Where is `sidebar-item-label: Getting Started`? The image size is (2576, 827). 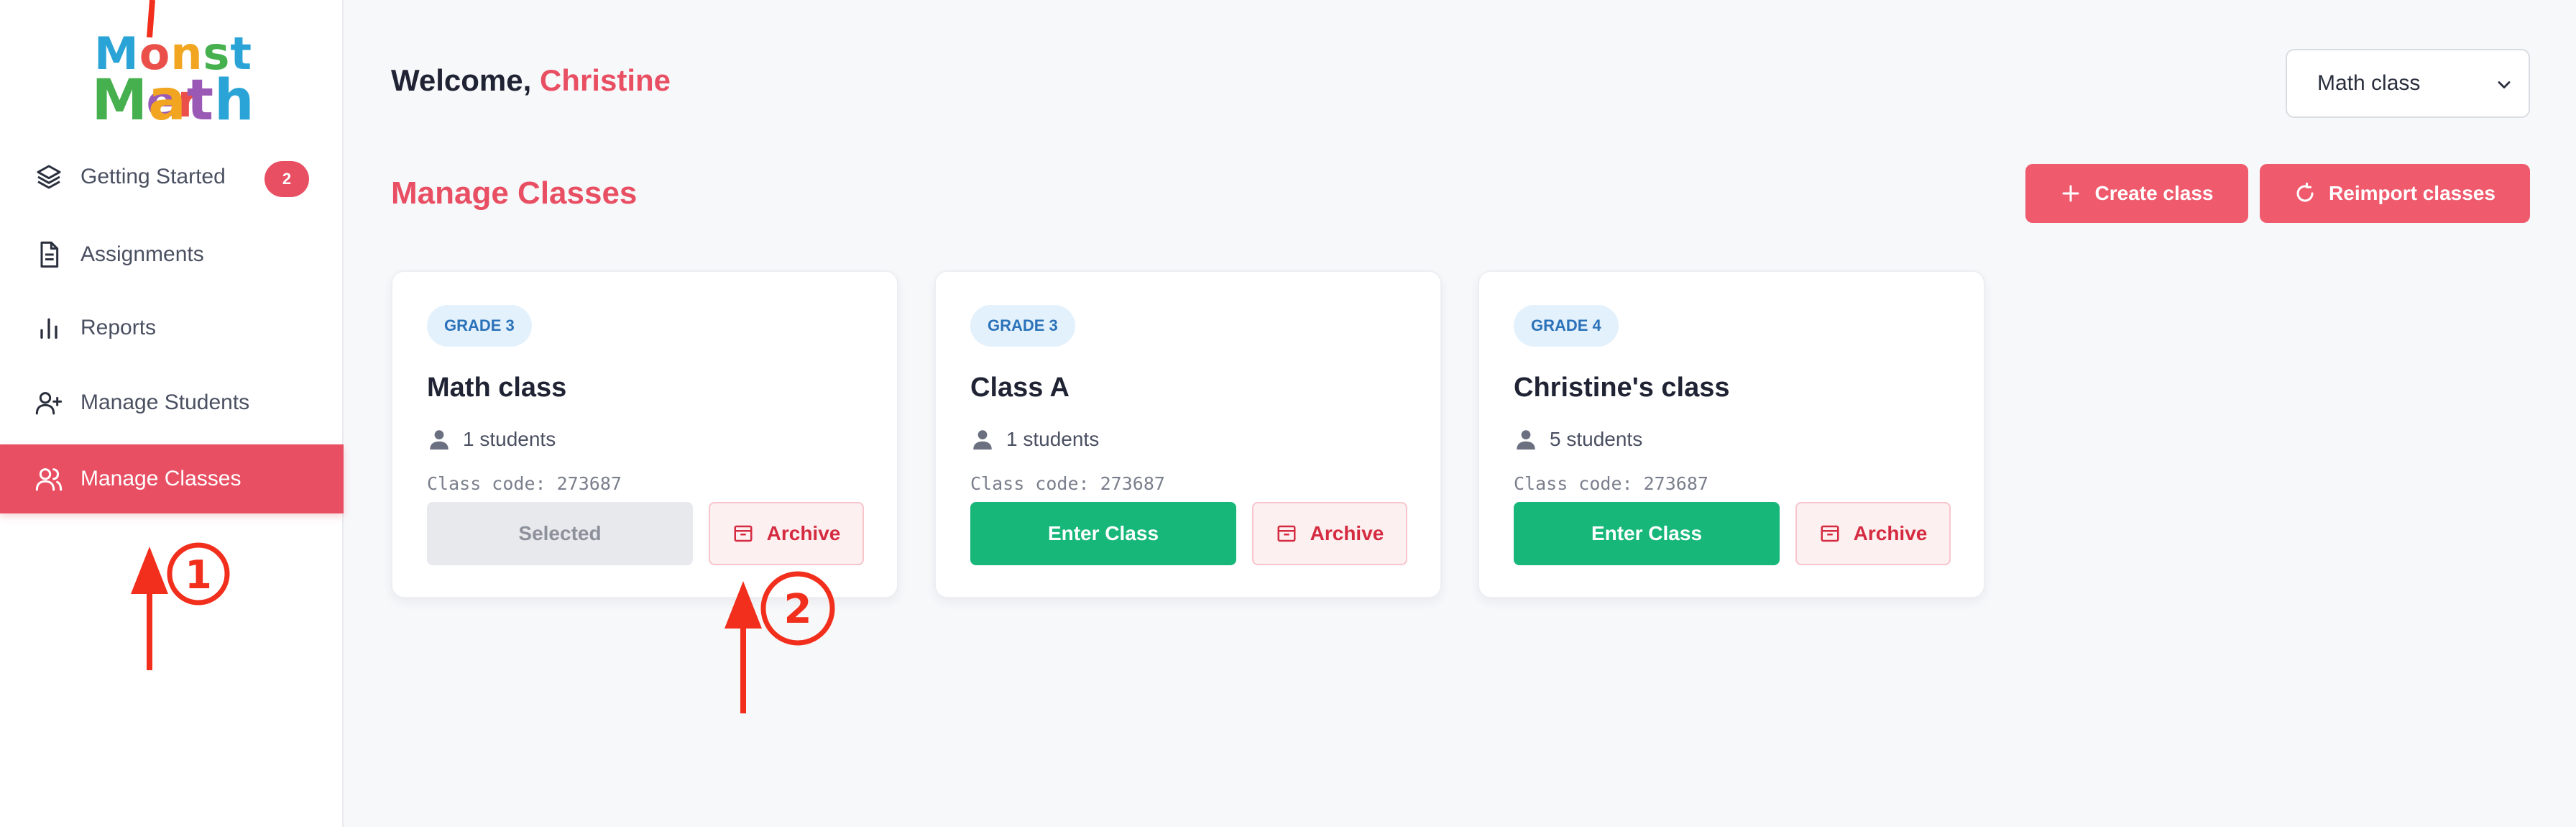
sidebar-item-label: Getting Started is located at coordinates (153, 176).